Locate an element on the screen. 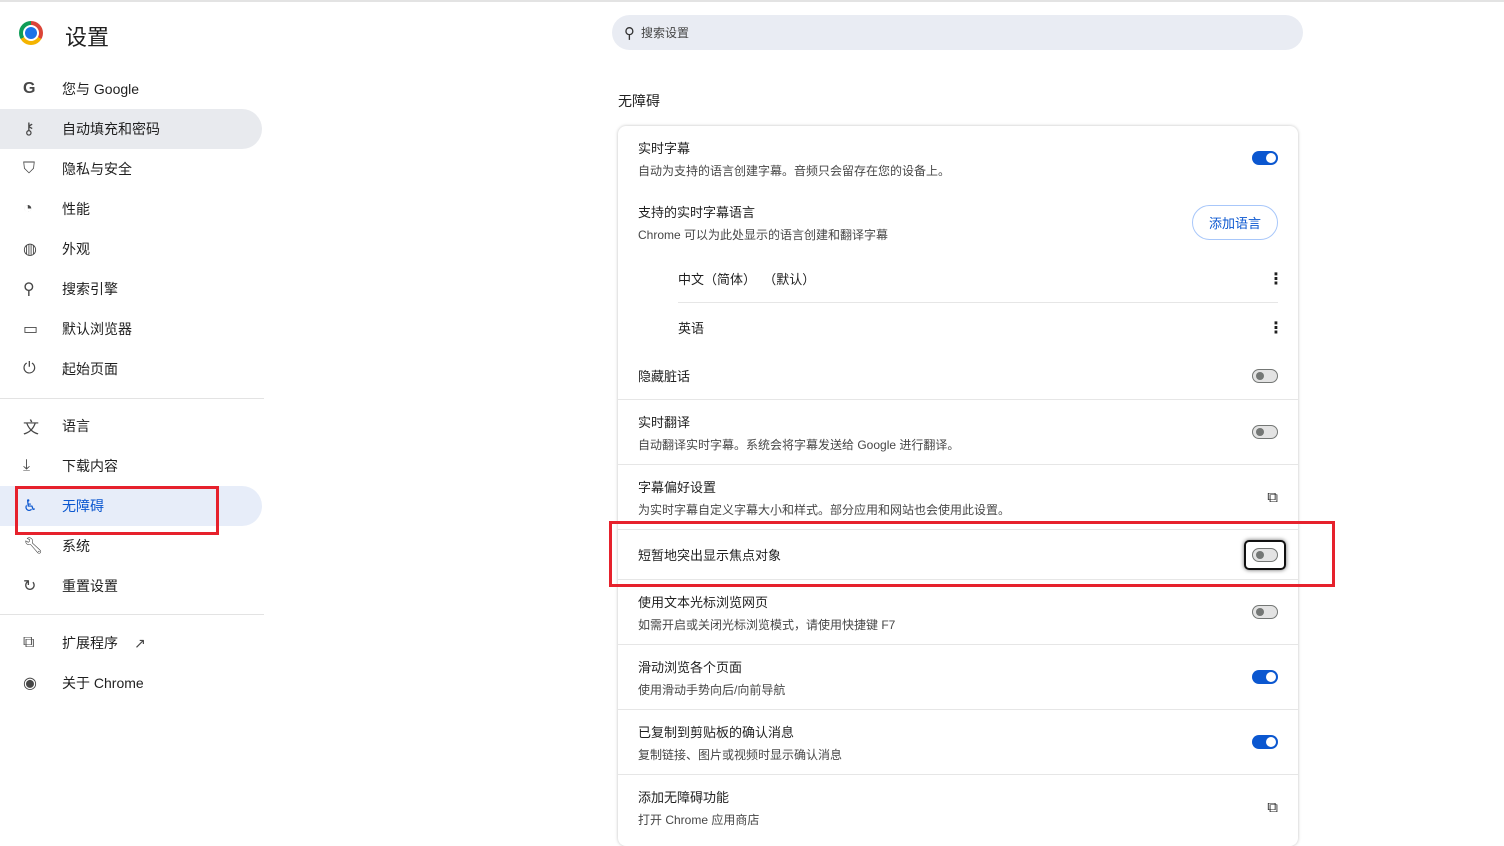  extension-icon: ⧉ is located at coordinates (29, 642).